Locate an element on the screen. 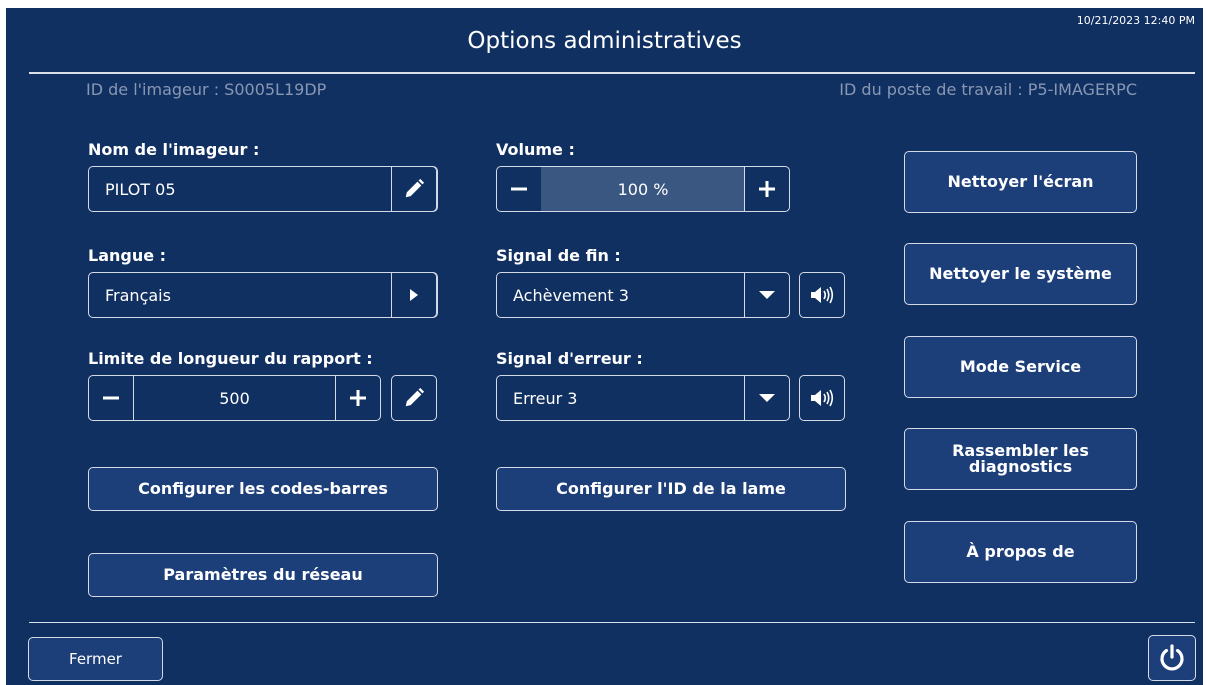 This screenshot has width=1207, height=685. report-limit-increase-button is located at coordinates (358, 398).